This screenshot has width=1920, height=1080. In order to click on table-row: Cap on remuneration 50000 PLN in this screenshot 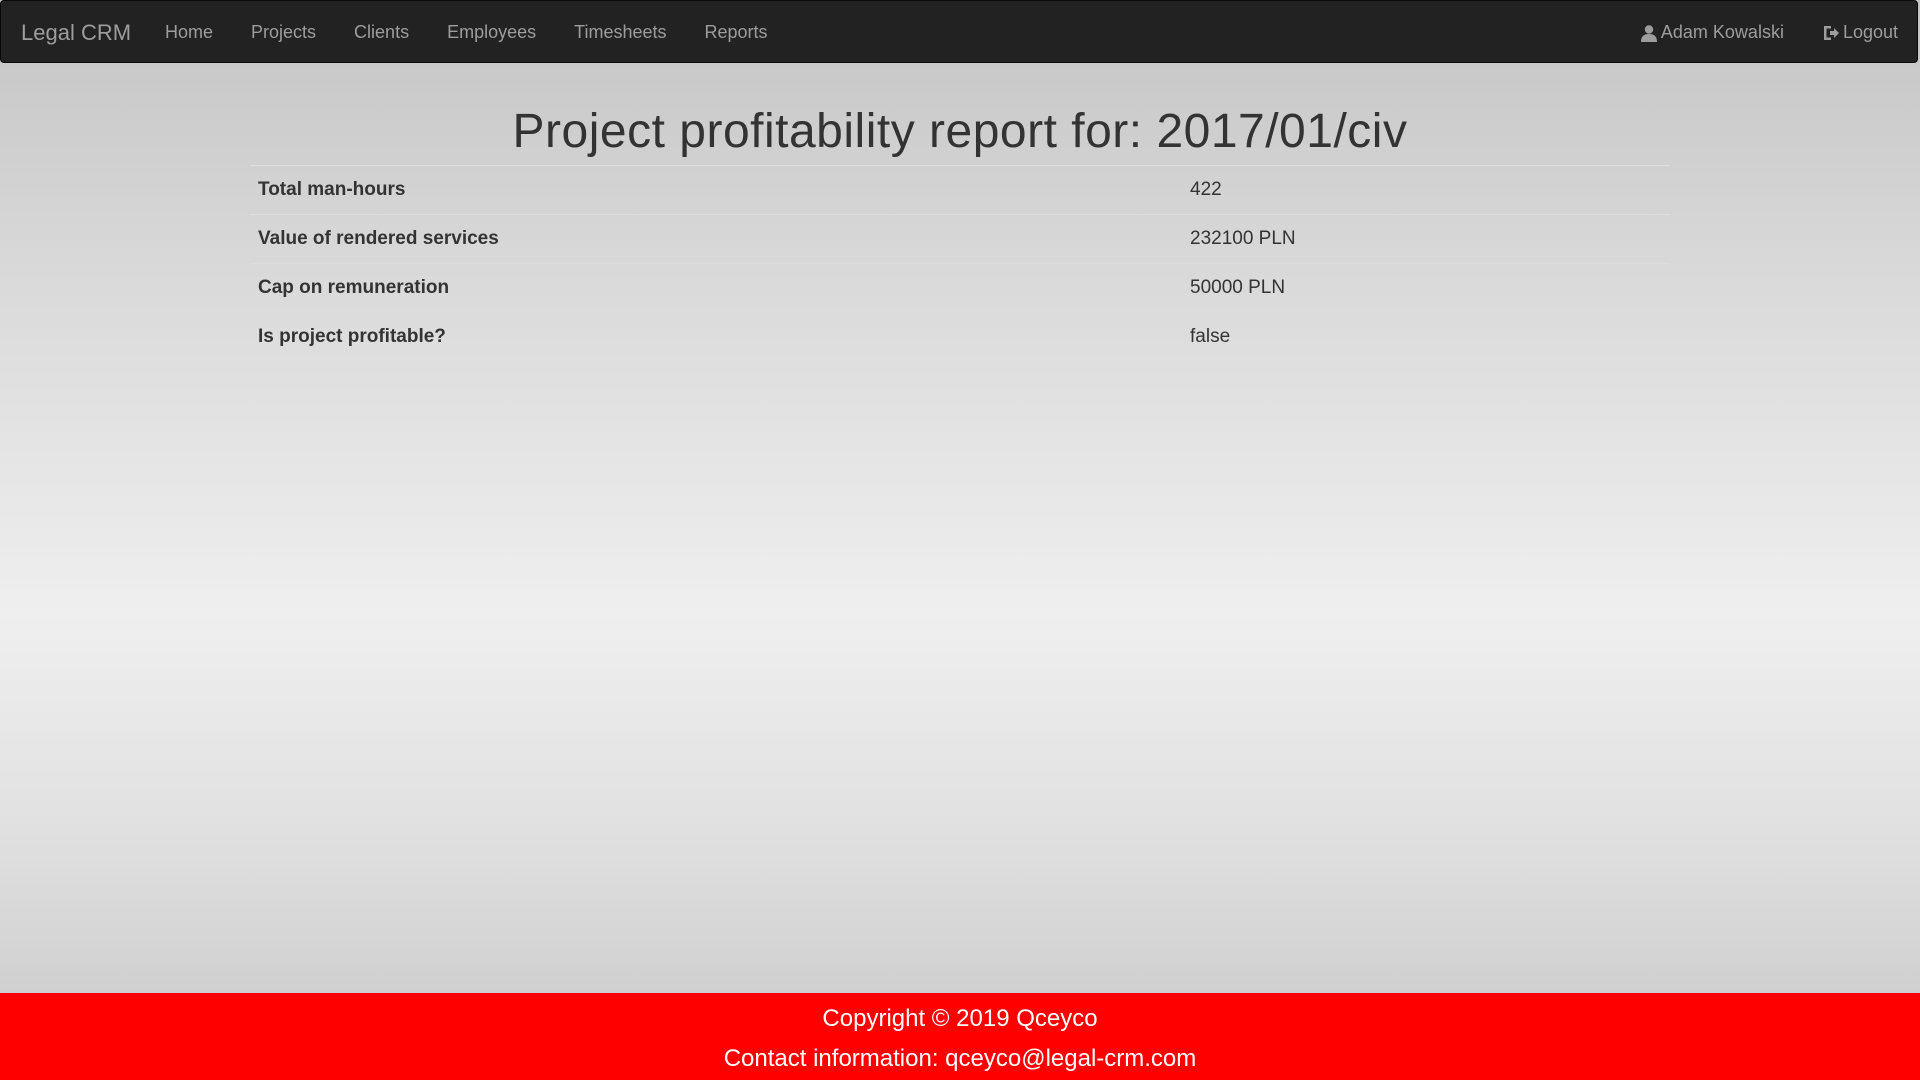, I will do `click(960, 288)`.